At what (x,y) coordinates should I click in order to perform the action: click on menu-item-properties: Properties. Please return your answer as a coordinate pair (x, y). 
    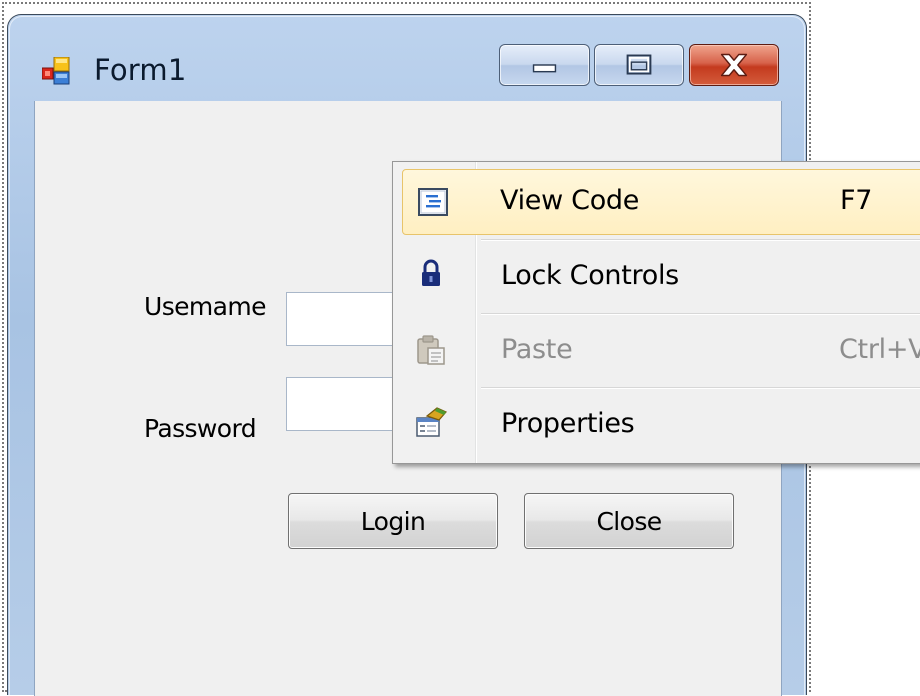
    Looking at the image, I should click on (657, 425).